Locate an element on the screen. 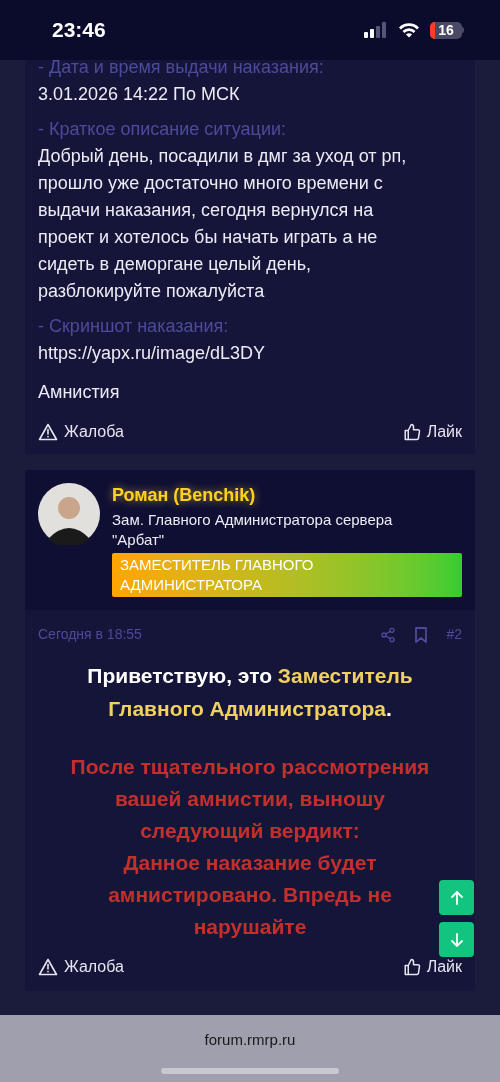  share-icon is located at coordinates (388, 634).